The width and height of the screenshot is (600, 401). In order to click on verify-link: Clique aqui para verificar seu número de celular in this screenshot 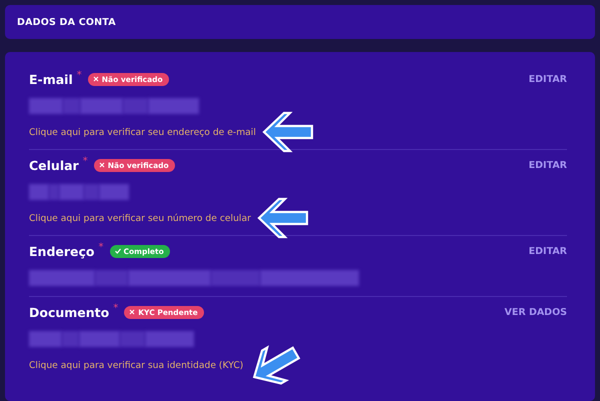, I will do `click(140, 218)`.